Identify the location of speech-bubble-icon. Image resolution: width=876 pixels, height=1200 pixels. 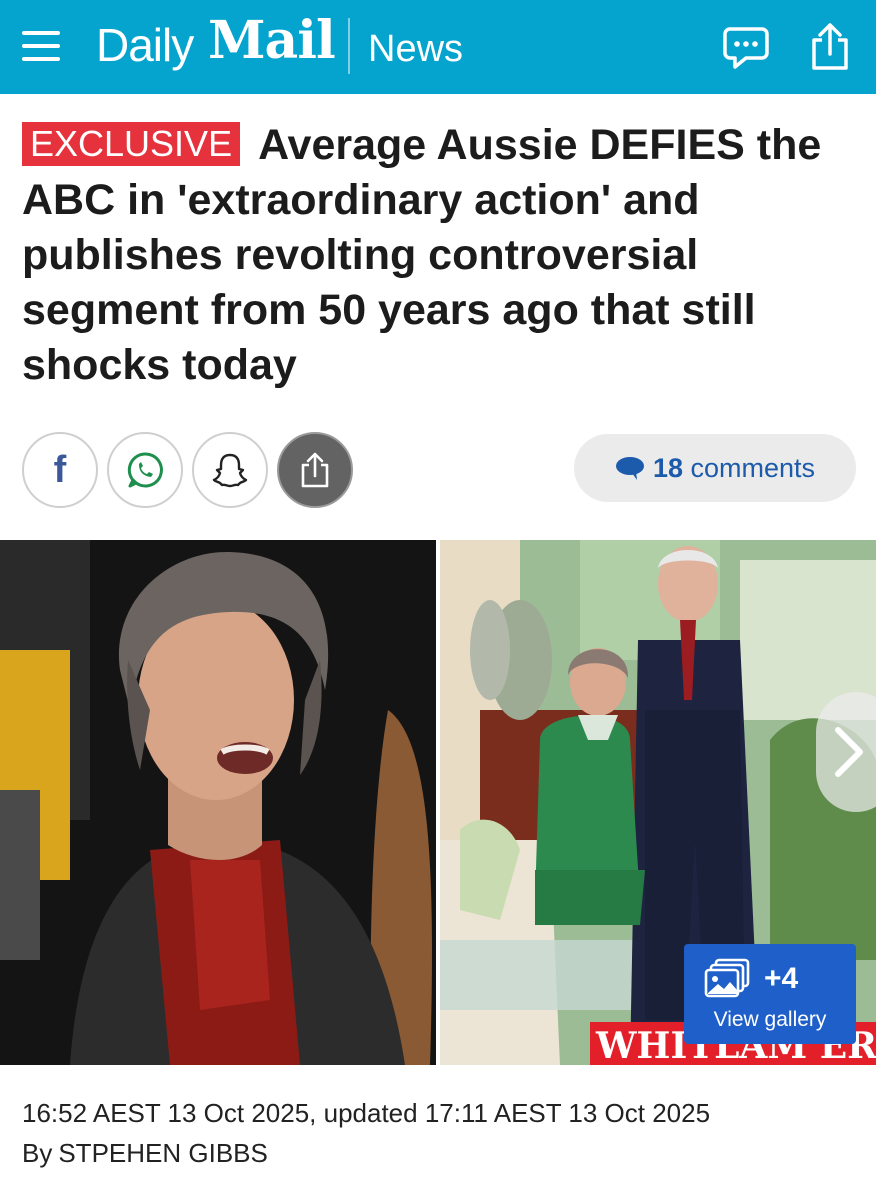
(629, 468).